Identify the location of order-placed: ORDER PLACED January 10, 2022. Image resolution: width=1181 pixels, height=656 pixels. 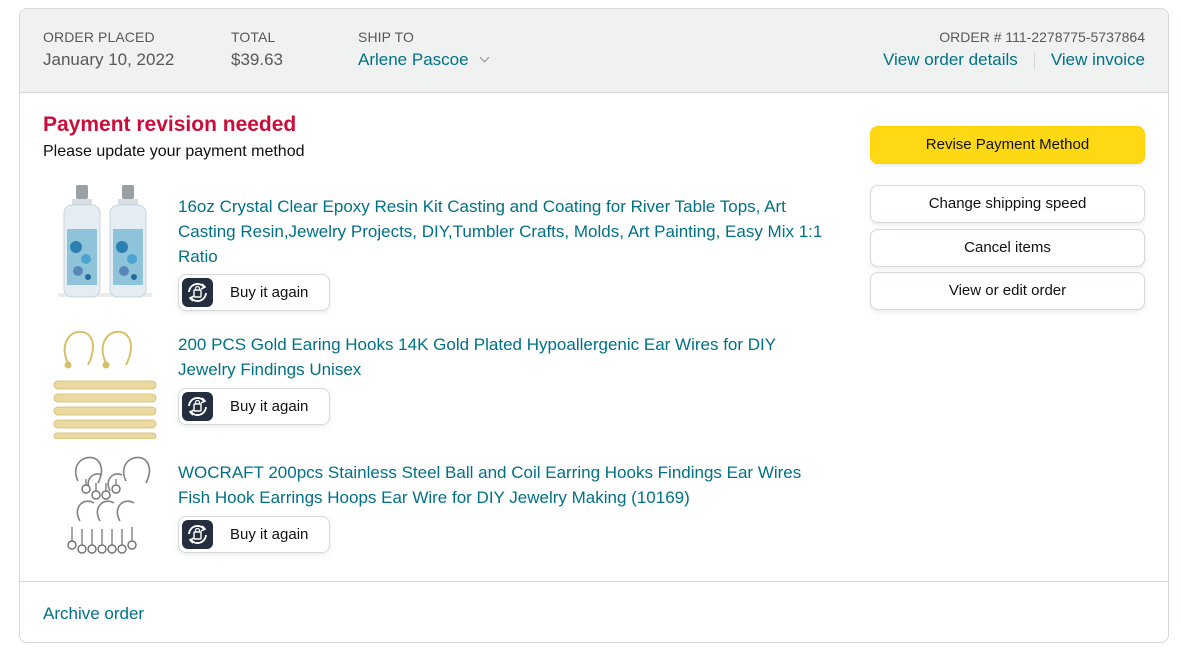
(108, 50).